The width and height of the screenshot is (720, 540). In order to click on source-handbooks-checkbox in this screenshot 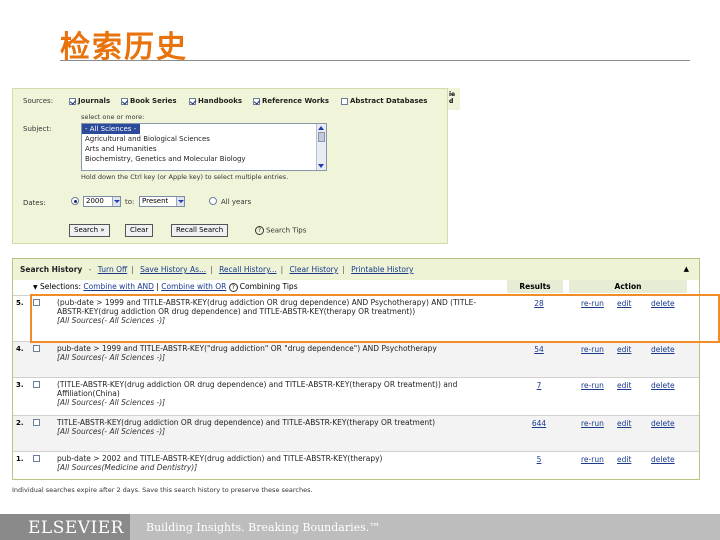, I will do `click(192, 101)`.